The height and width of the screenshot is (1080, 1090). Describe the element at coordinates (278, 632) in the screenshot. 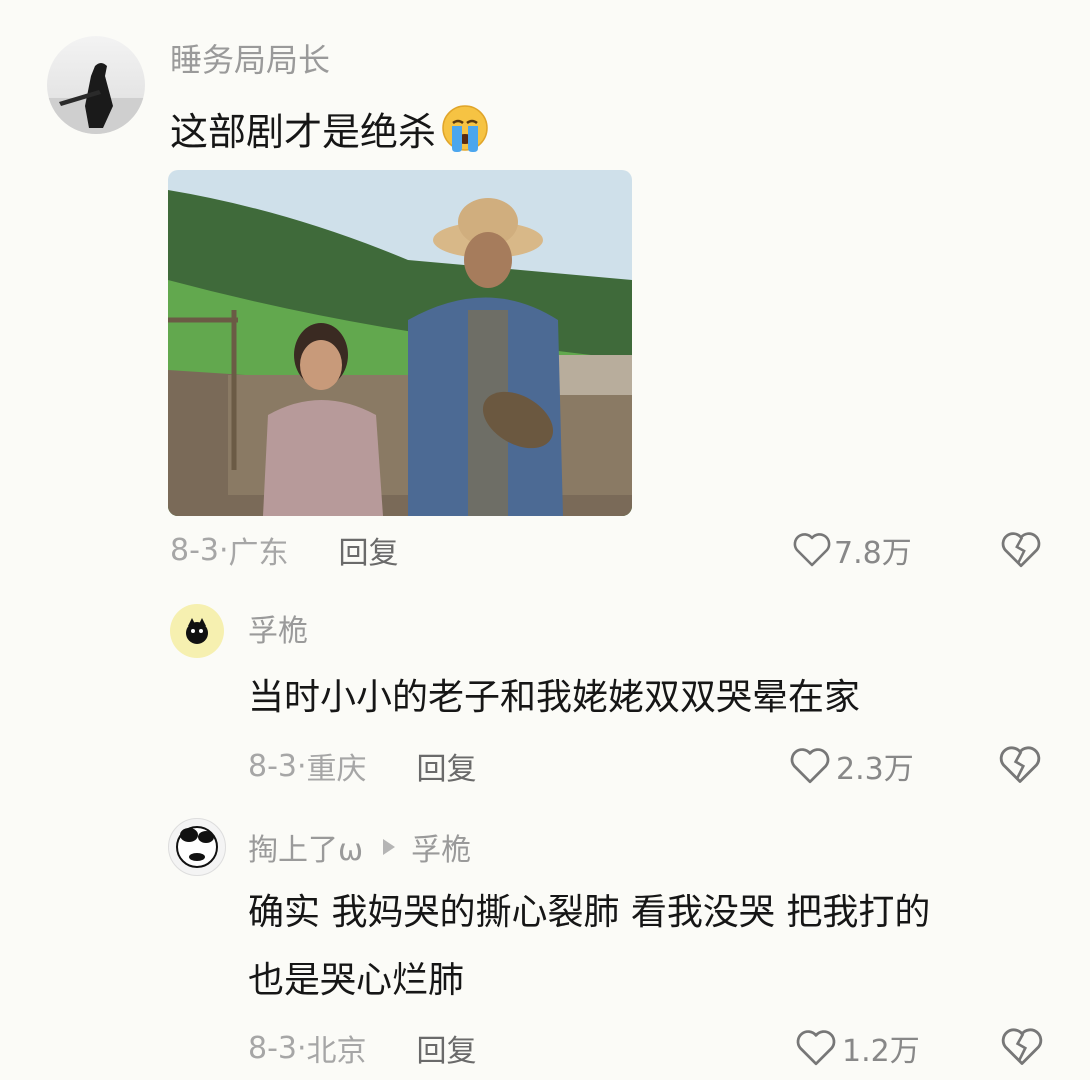

I see `reply-username: 孚桅` at that location.